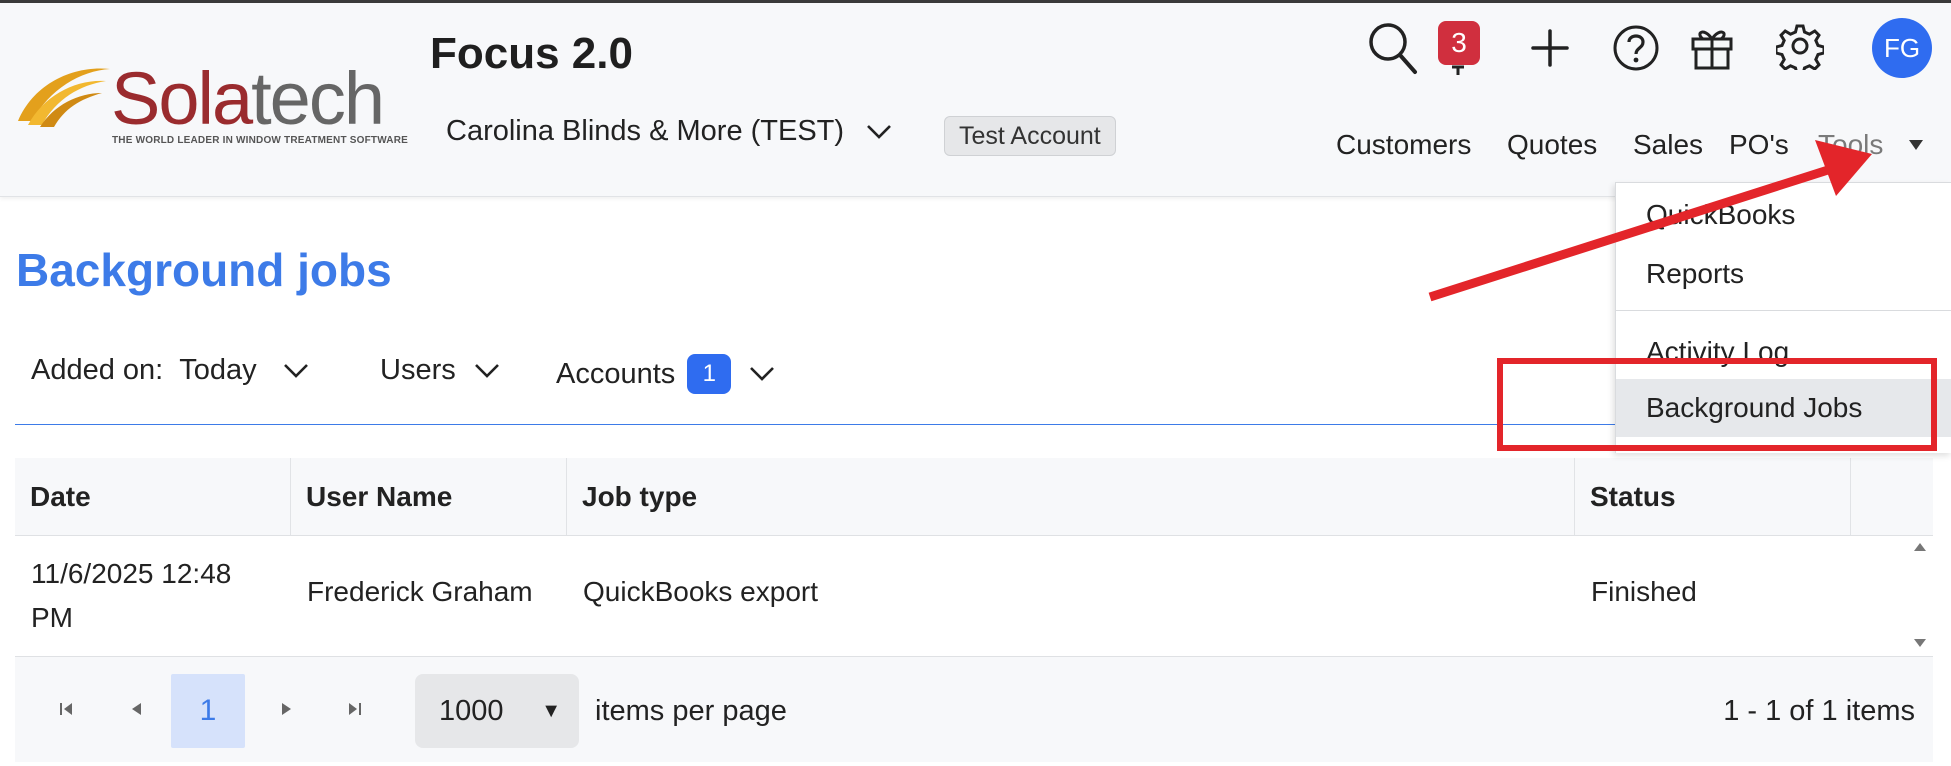 This screenshot has height=766, width=1951. What do you see at coordinates (1902, 48) in the screenshot?
I see `user-avatar: FG` at bounding box center [1902, 48].